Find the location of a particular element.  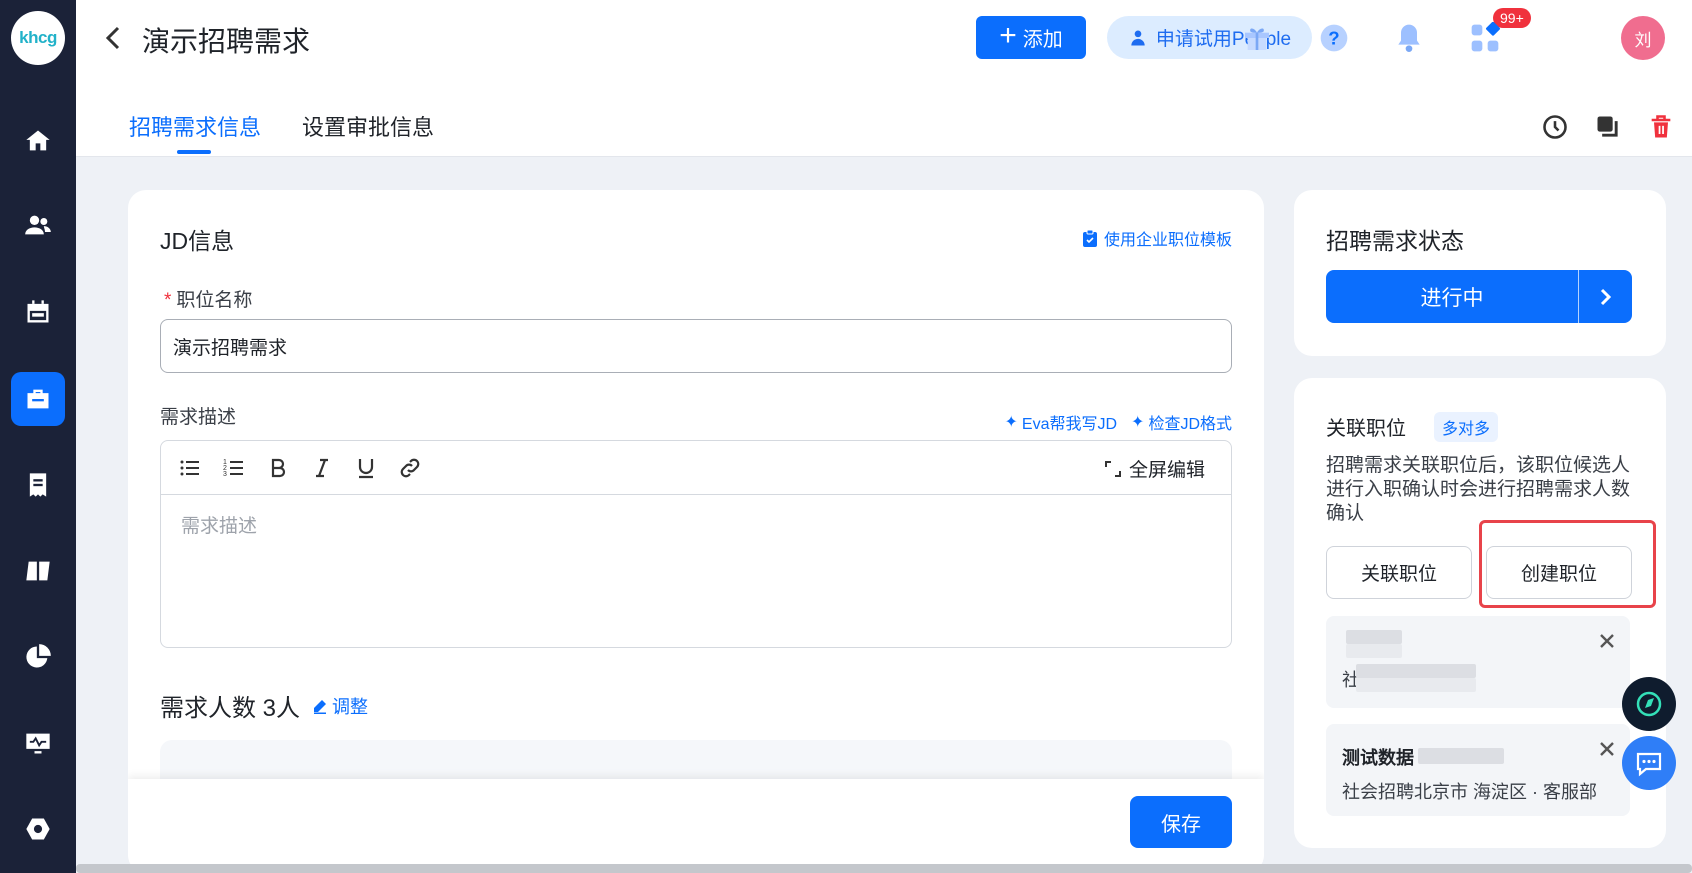

pie-chart-icon is located at coordinates (38, 656).